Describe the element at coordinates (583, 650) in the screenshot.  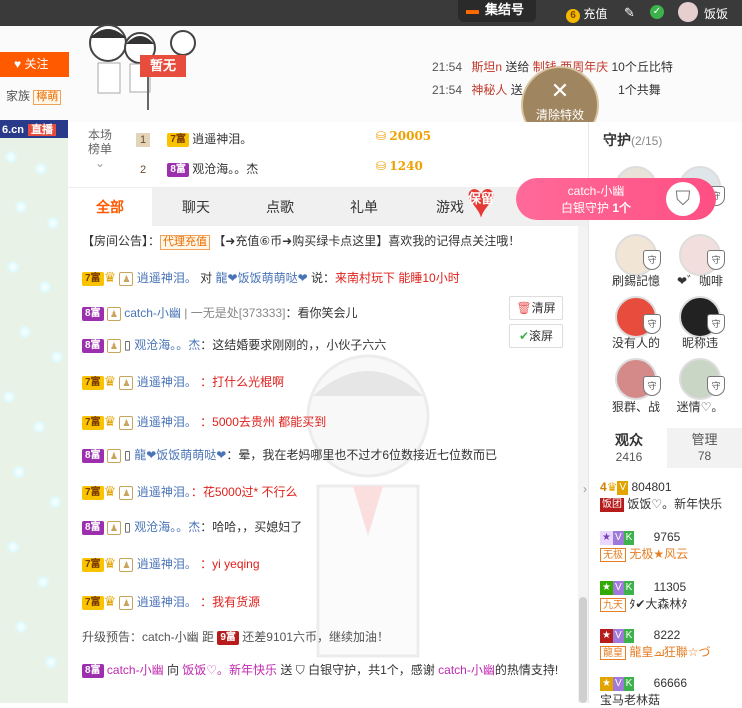
I see `chat-scrollbar-thumb` at that location.